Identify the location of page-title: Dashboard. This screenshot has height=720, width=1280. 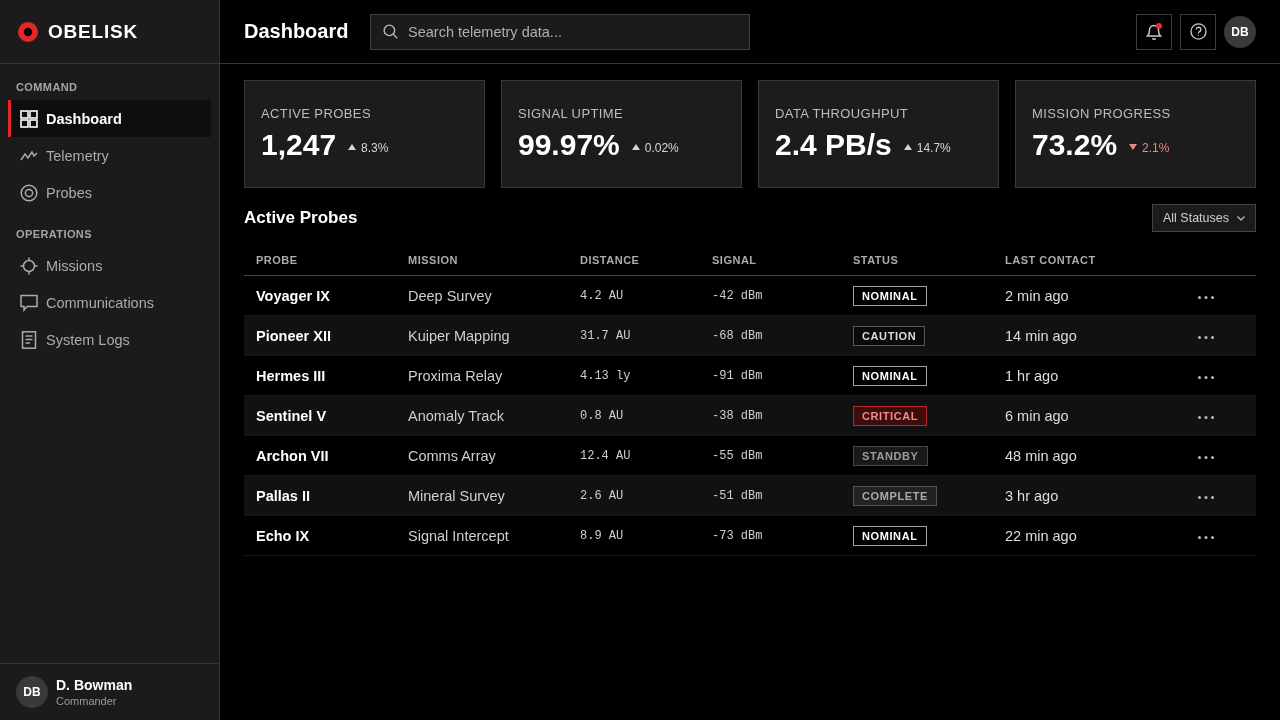
(295, 31).